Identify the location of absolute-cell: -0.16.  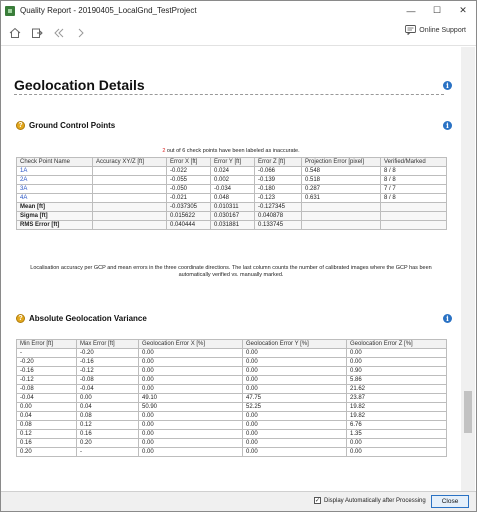
(46, 371).